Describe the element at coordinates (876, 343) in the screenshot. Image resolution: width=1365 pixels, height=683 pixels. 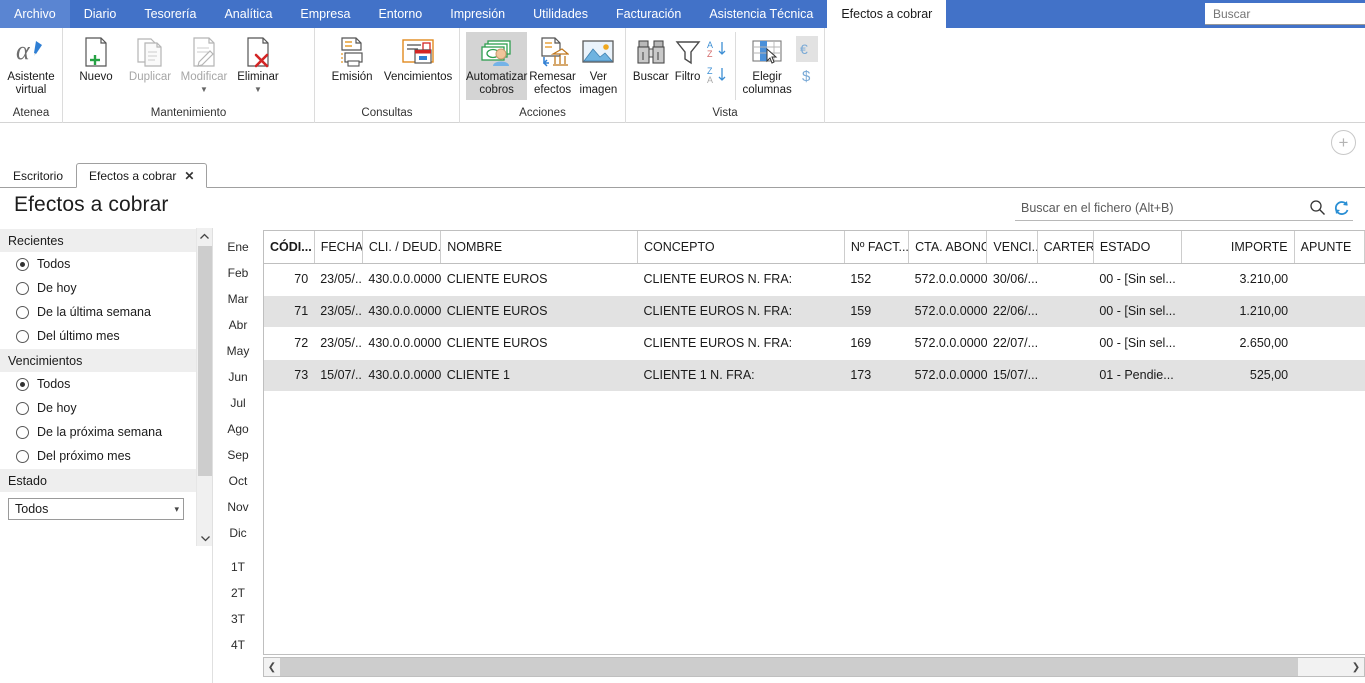
I see `cell-n_fact: 169` at that location.